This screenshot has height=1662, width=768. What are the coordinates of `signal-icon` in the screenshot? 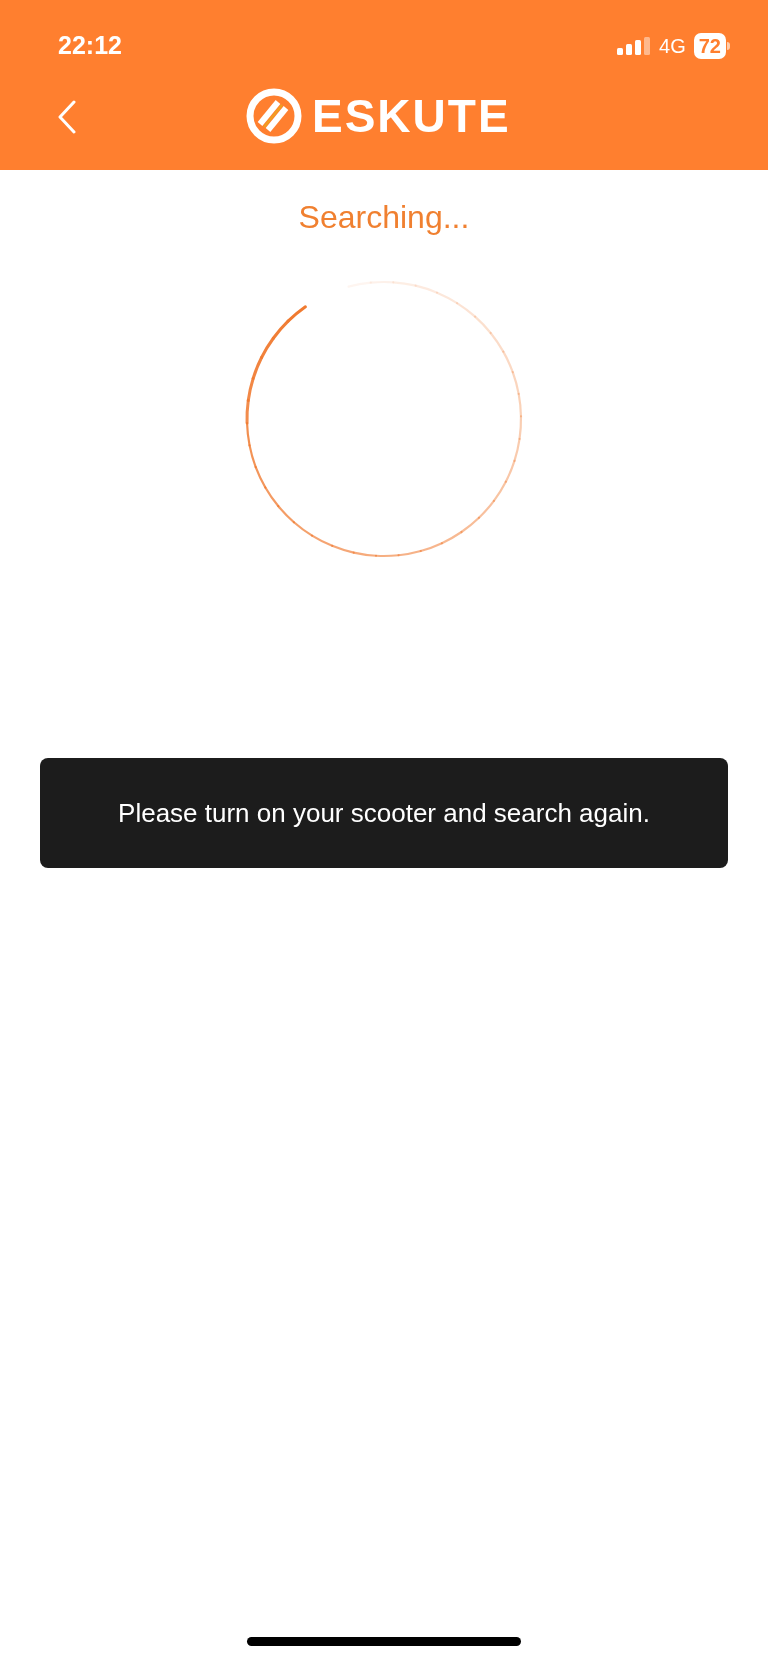 It's located at (634, 46).